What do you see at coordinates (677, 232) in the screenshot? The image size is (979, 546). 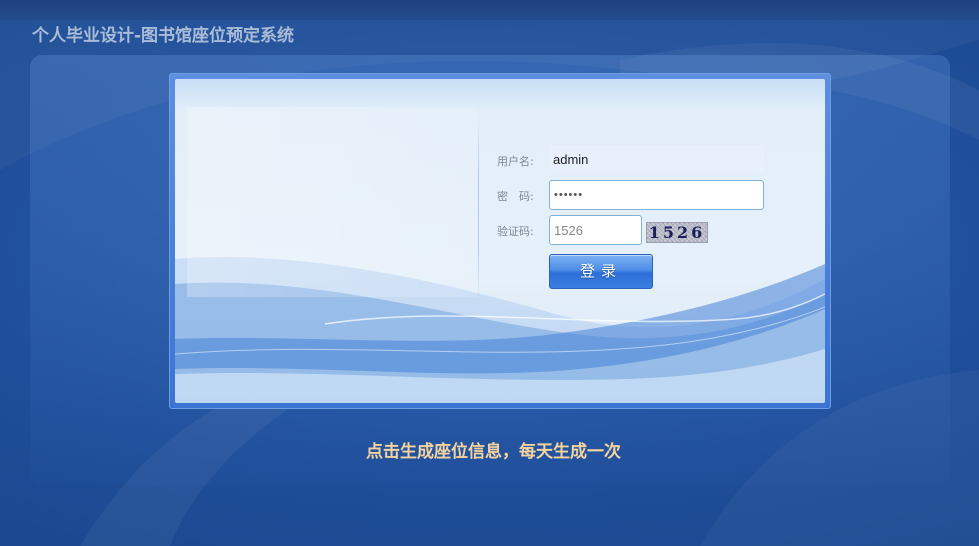 I see `captcha-image: 1526` at bounding box center [677, 232].